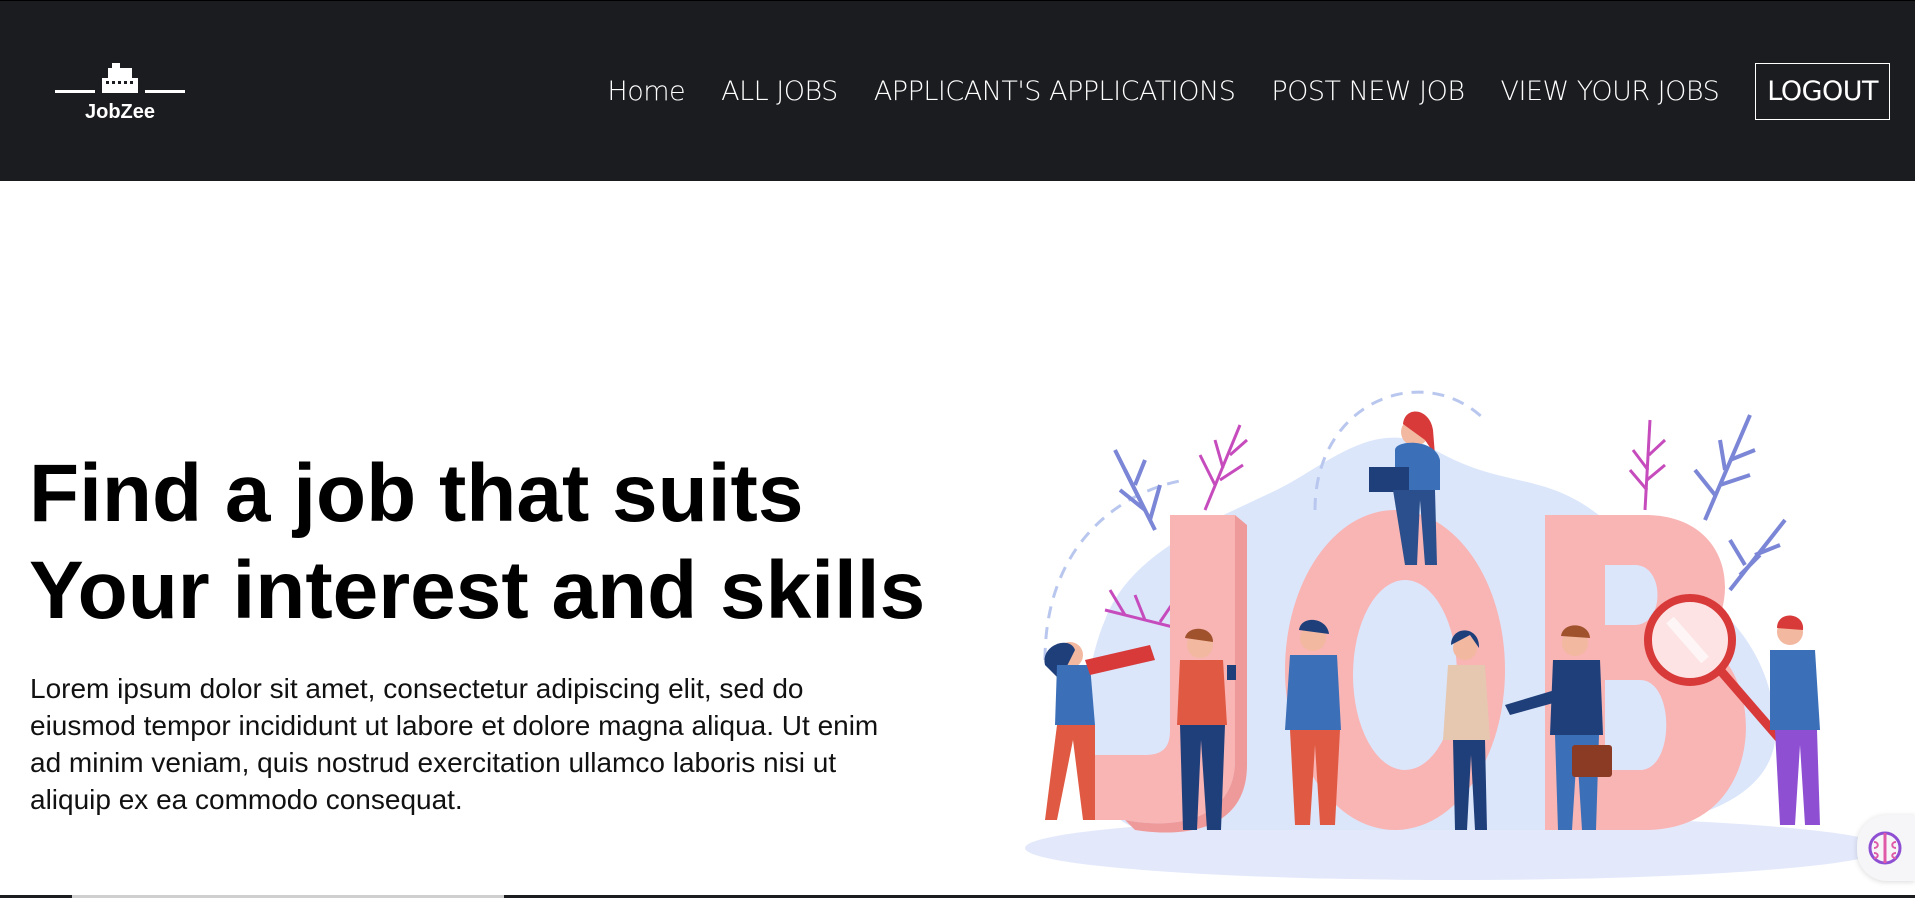 The image size is (1915, 898). What do you see at coordinates (1822, 91) in the screenshot?
I see `logout-button: LOGOUT` at bounding box center [1822, 91].